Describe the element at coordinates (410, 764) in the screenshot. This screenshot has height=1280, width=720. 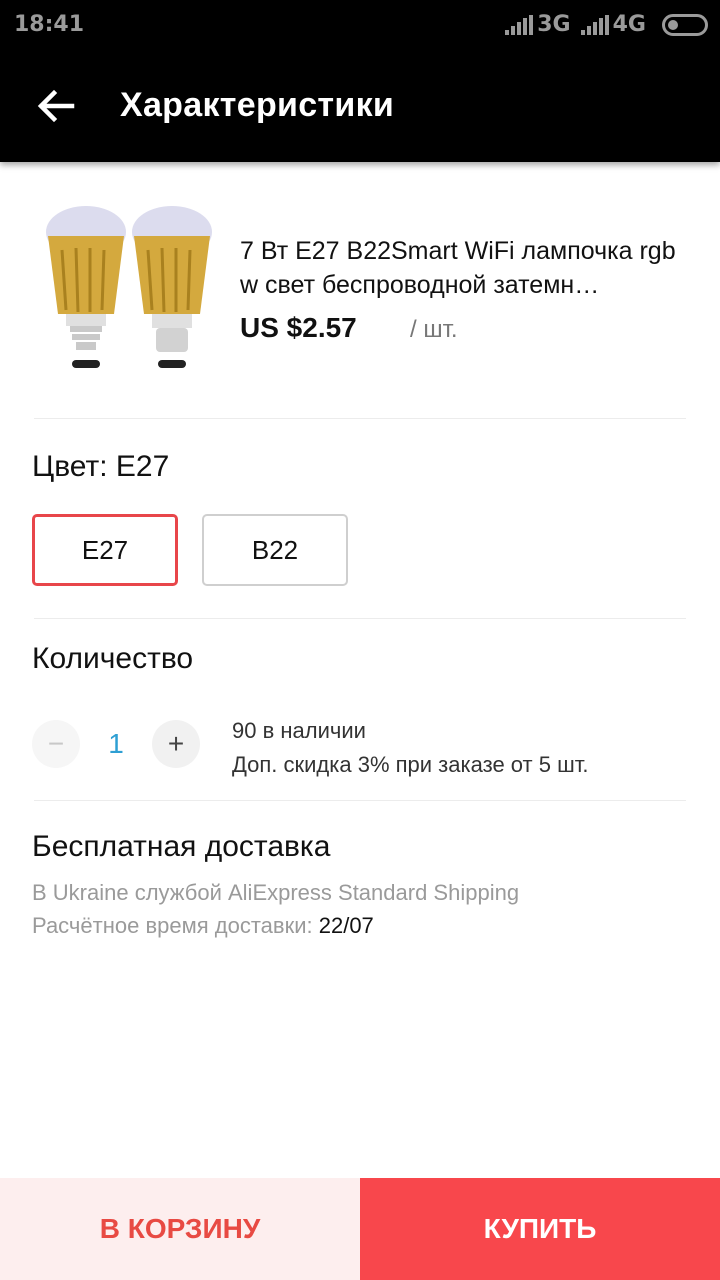
I see `discount-info: Доп. скидка 3% при заказе от 5 шт.` at that location.